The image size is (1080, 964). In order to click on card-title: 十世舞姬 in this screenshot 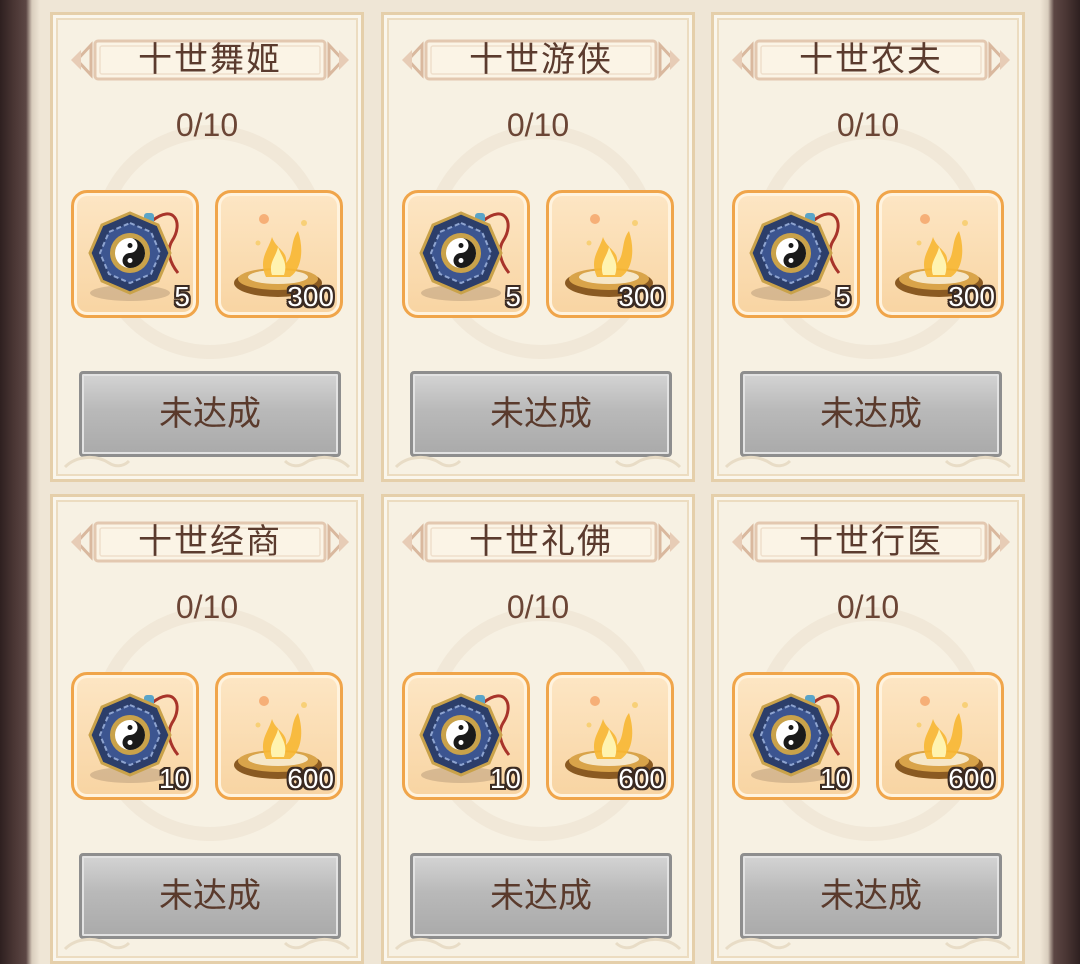, I will do `click(210, 60)`.